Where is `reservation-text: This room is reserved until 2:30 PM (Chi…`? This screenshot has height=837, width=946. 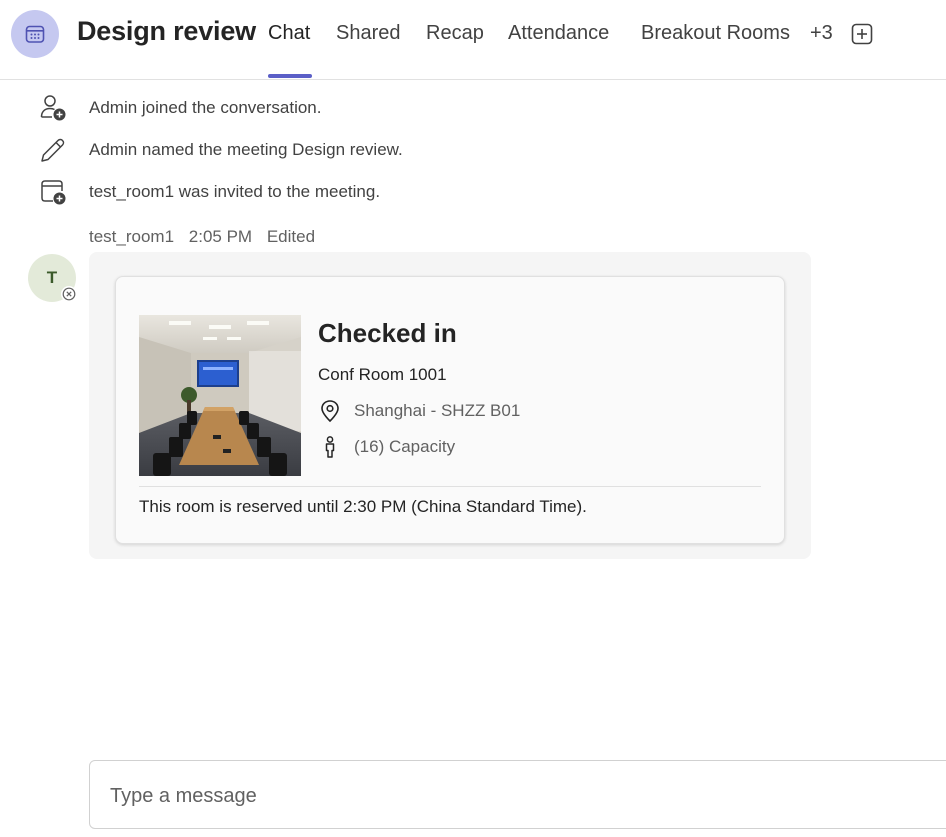
reservation-text: This room is reserved until 2:30 PM (Chi… is located at coordinates (363, 507).